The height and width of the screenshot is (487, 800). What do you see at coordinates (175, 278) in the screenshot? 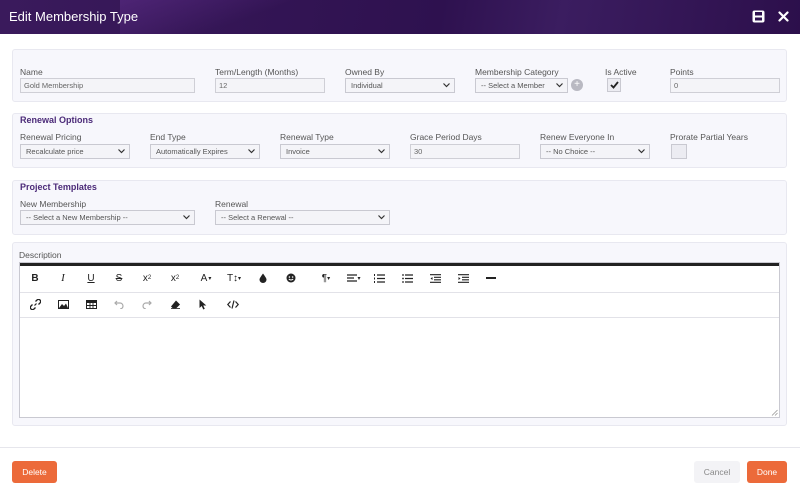
I see `superscript-icon: x2` at bounding box center [175, 278].